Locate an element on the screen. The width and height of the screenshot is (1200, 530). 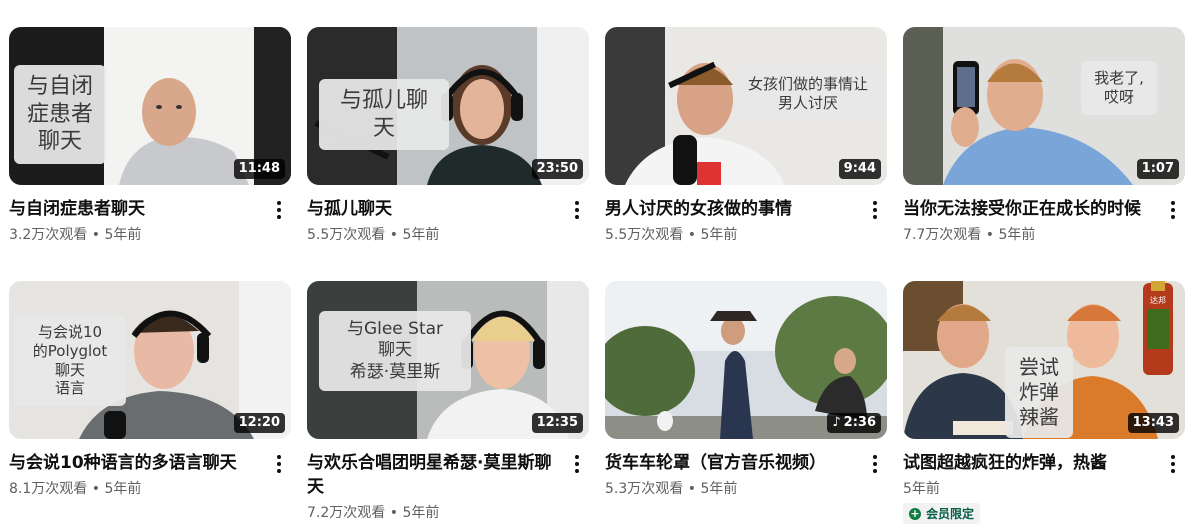
video-card: ♪ 2:36 货车车轮罩（官方音乐视频） 5.3万次观看 • 5年前 is located at coordinates (746, 390).